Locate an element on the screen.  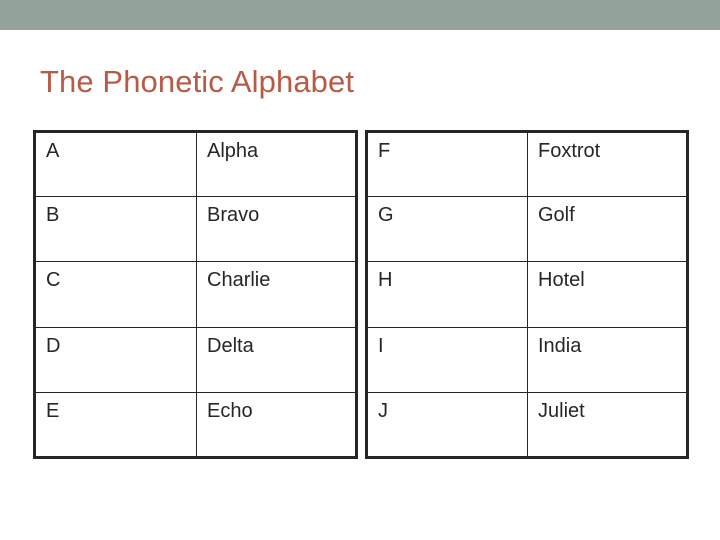
letter-cell: G is located at coordinates (447, 229).